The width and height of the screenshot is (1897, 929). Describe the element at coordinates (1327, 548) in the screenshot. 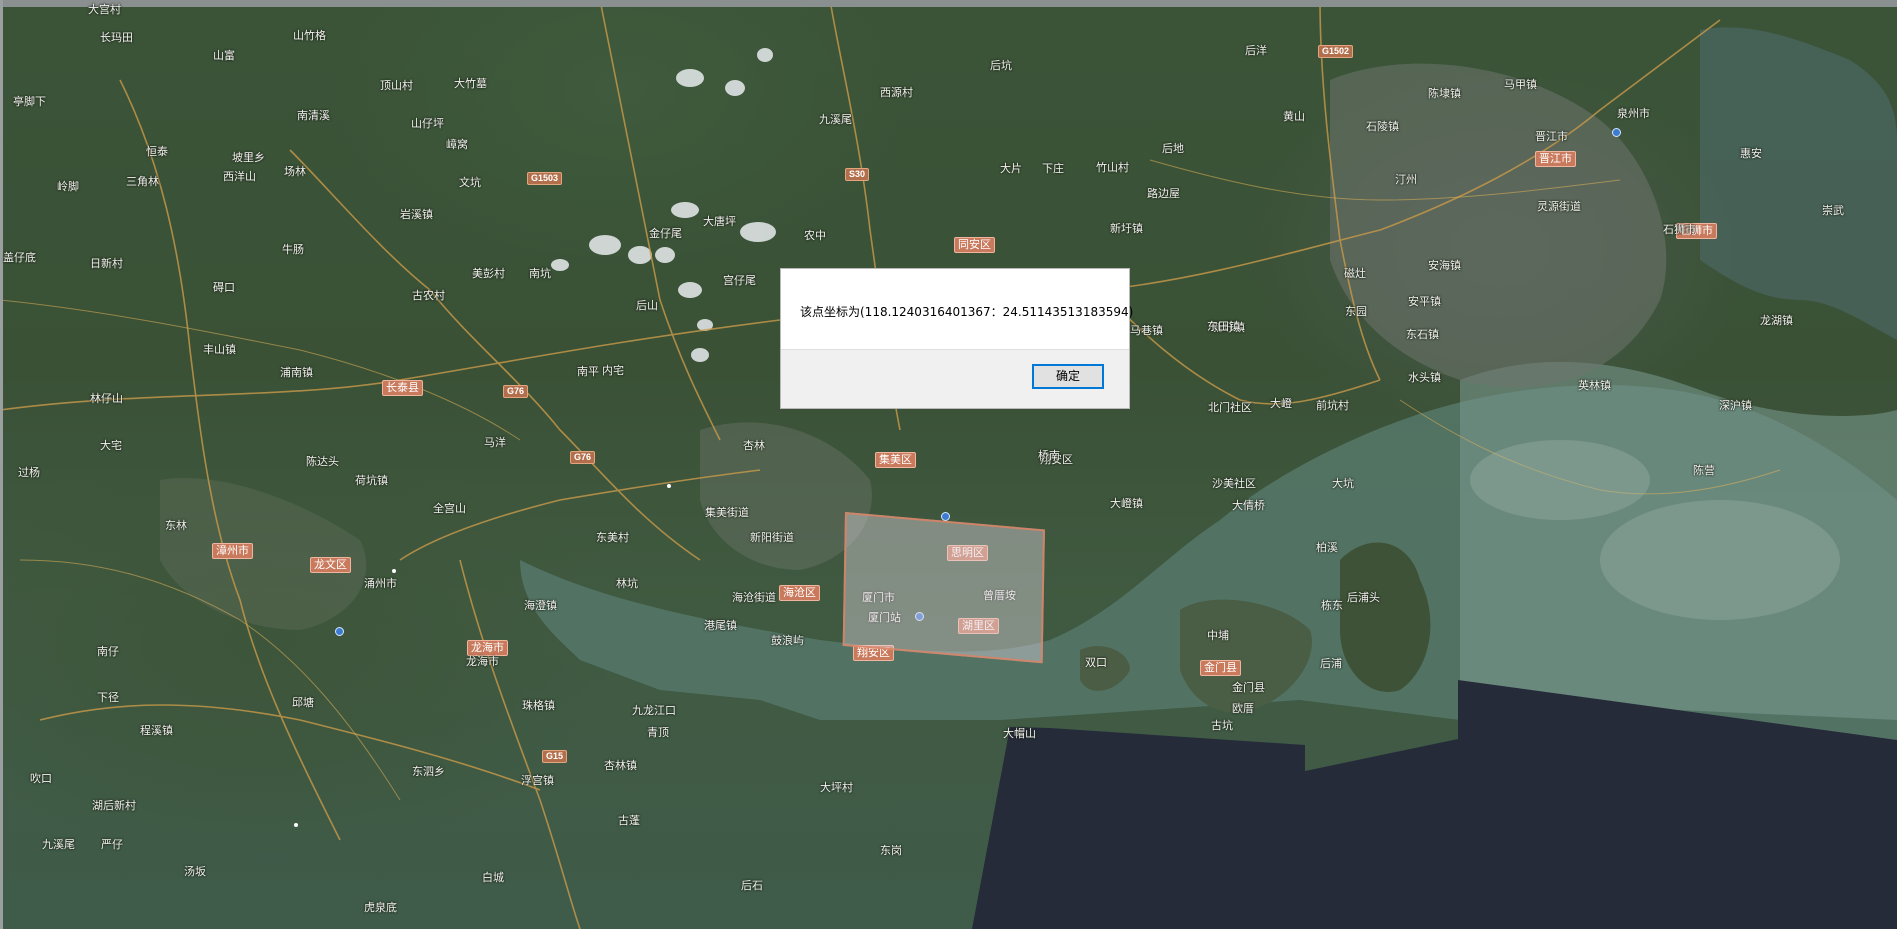

I see `place-label: 柏溪` at that location.